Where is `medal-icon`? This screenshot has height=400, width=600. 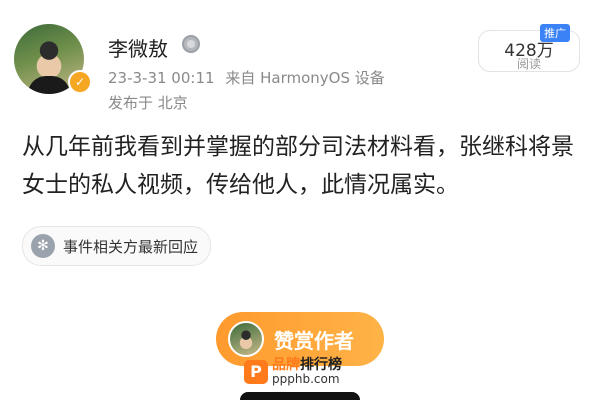 medal-icon is located at coordinates (191, 44).